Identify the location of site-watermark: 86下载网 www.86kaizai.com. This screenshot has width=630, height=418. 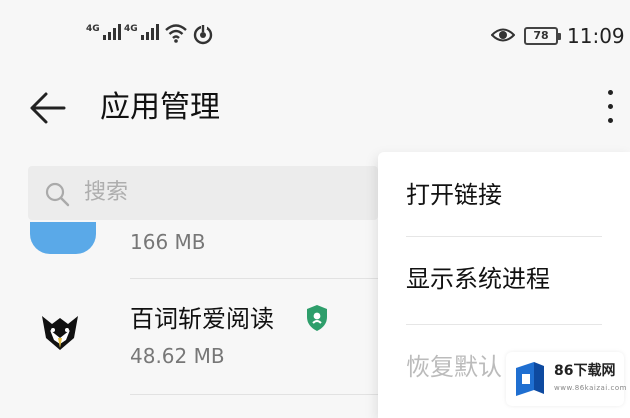
(566, 379).